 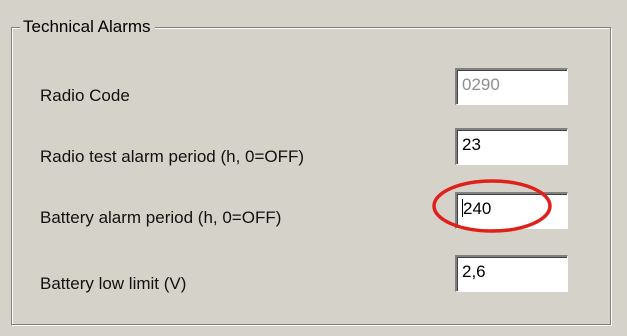 What do you see at coordinates (511, 273) in the screenshot?
I see `battery-low-limit-field: 2,6` at bounding box center [511, 273].